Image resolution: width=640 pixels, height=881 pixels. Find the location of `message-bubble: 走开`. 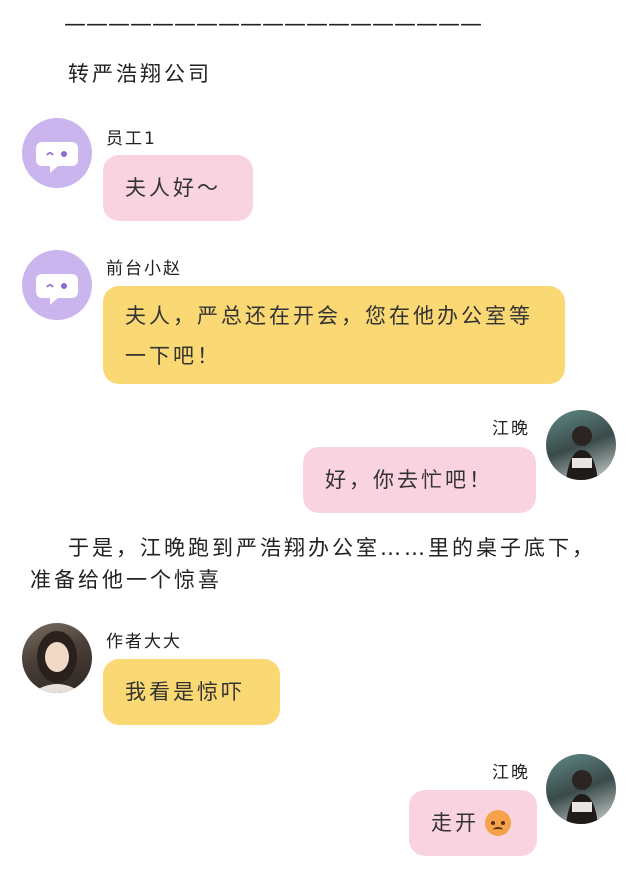

message-bubble: 走开 is located at coordinates (473, 823).